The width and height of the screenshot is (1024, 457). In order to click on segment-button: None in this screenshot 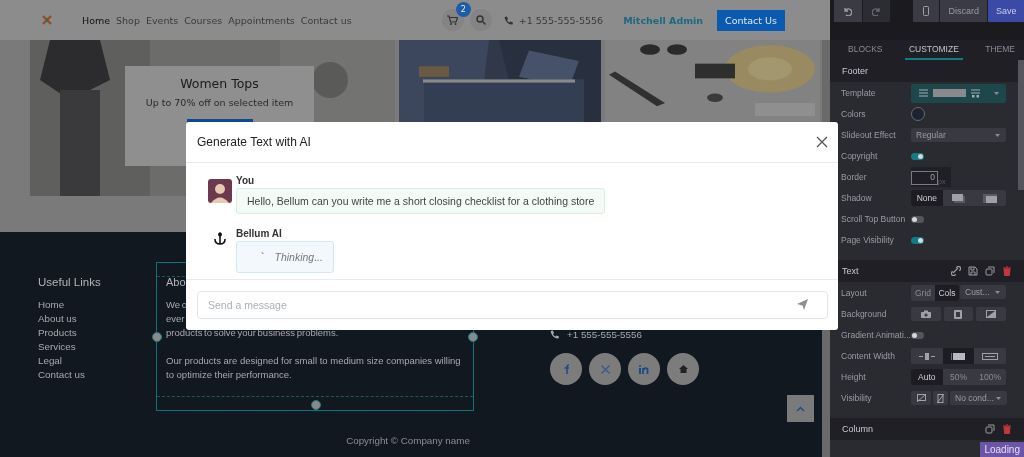, I will do `click(927, 198)`.